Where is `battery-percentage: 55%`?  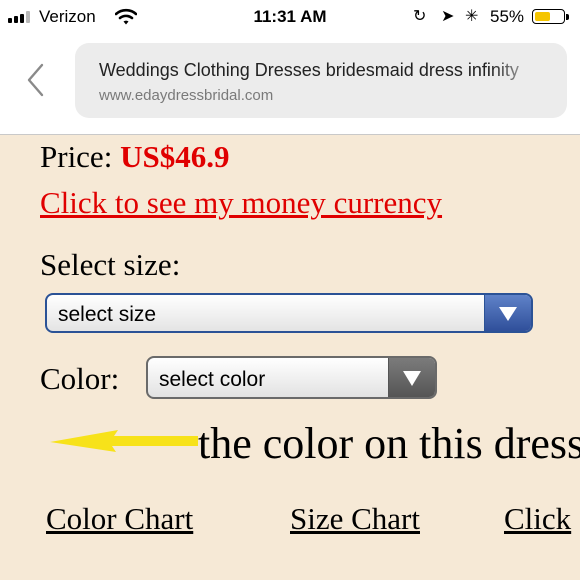
battery-percentage: 55% is located at coordinates (507, 16).